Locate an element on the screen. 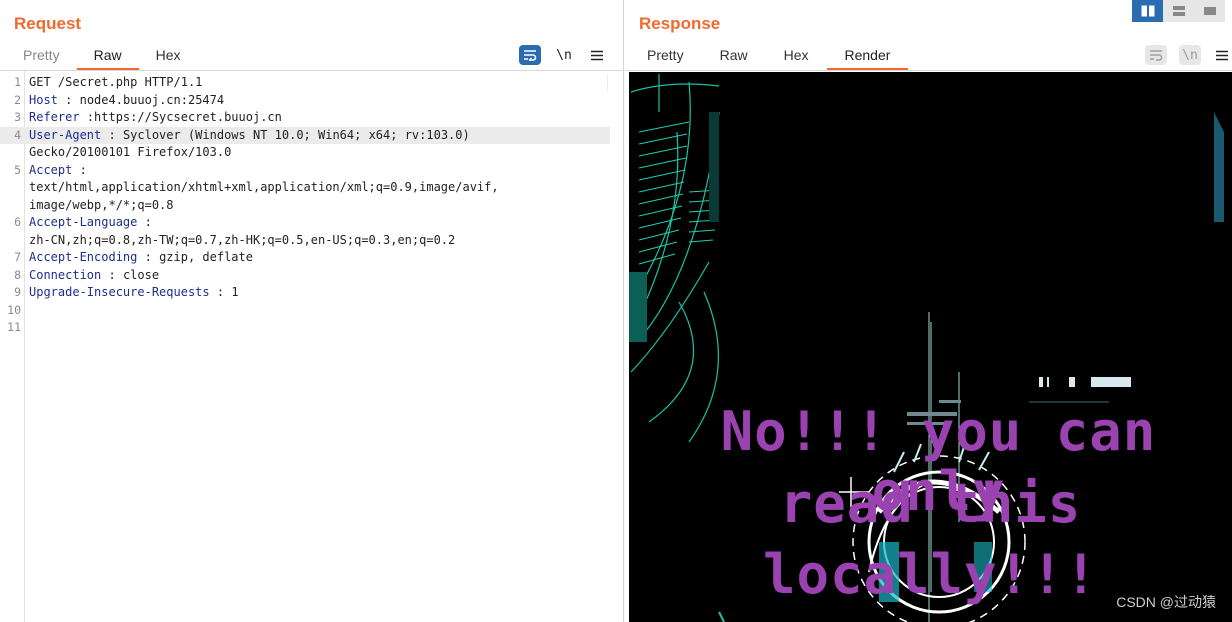 The image size is (1232, 622). layout-stacked-button is located at coordinates (1178, 11).